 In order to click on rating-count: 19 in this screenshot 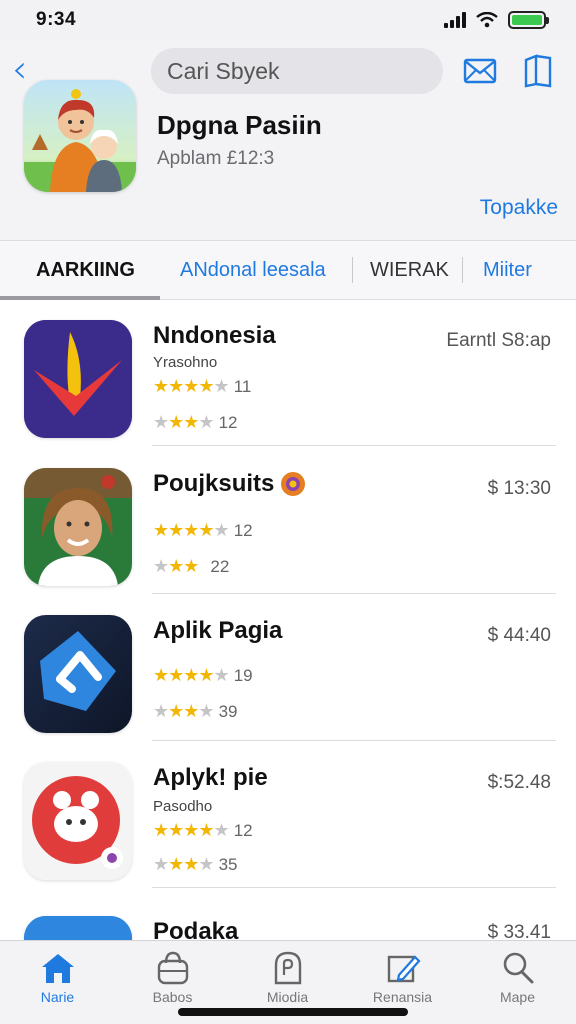, I will do `click(243, 675)`.